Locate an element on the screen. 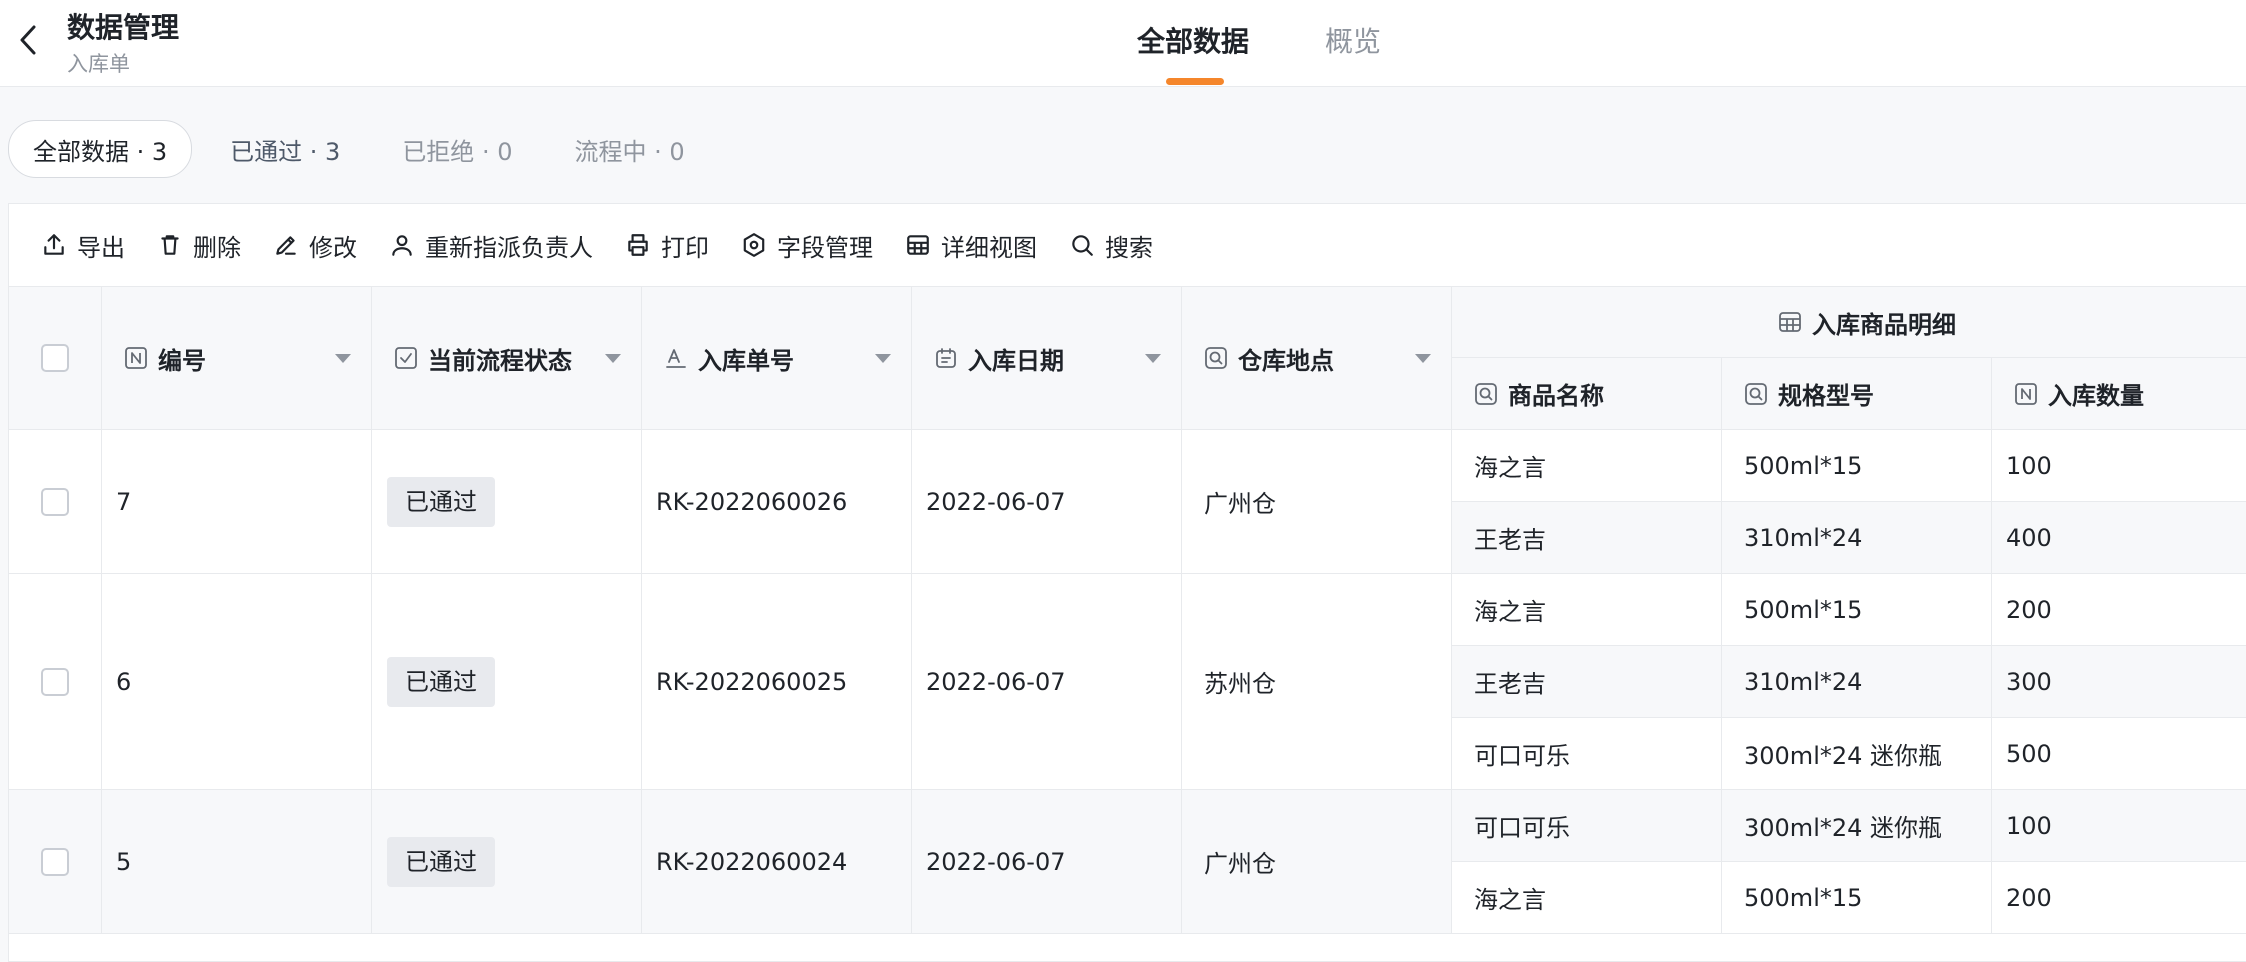  column-label: 规格型号 is located at coordinates (1826, 396).